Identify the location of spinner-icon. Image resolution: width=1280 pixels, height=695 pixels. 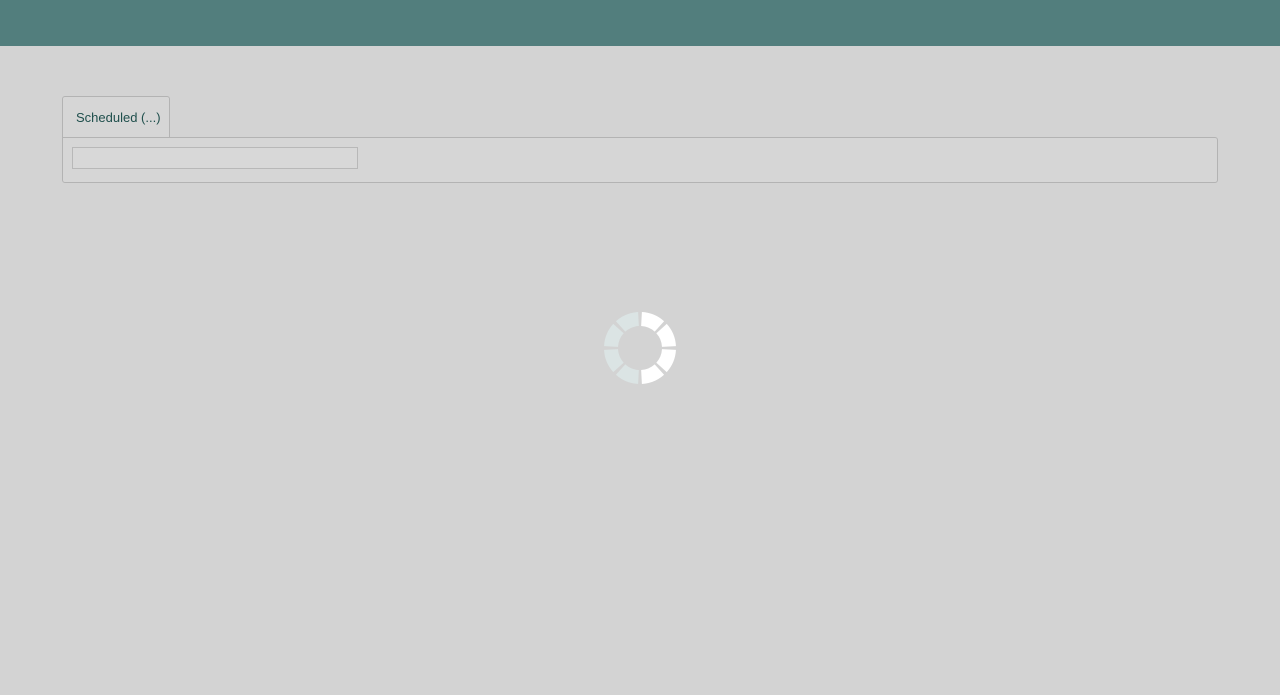
(640, 348).